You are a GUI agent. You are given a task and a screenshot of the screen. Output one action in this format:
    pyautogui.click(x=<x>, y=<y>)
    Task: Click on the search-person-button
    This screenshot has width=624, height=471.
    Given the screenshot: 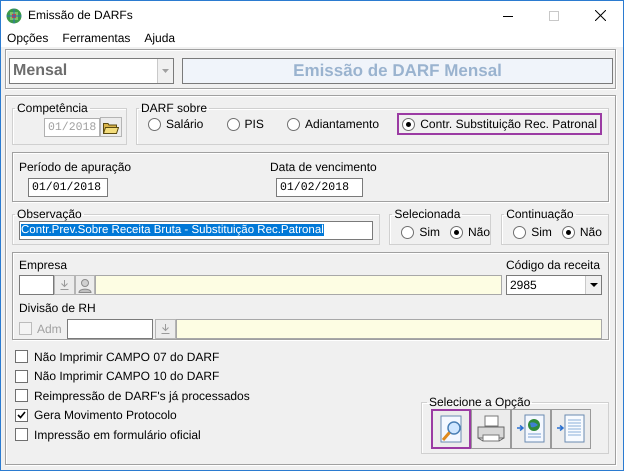 What is the action you would take?
    pyautogui.click(x=85, y=285)
    